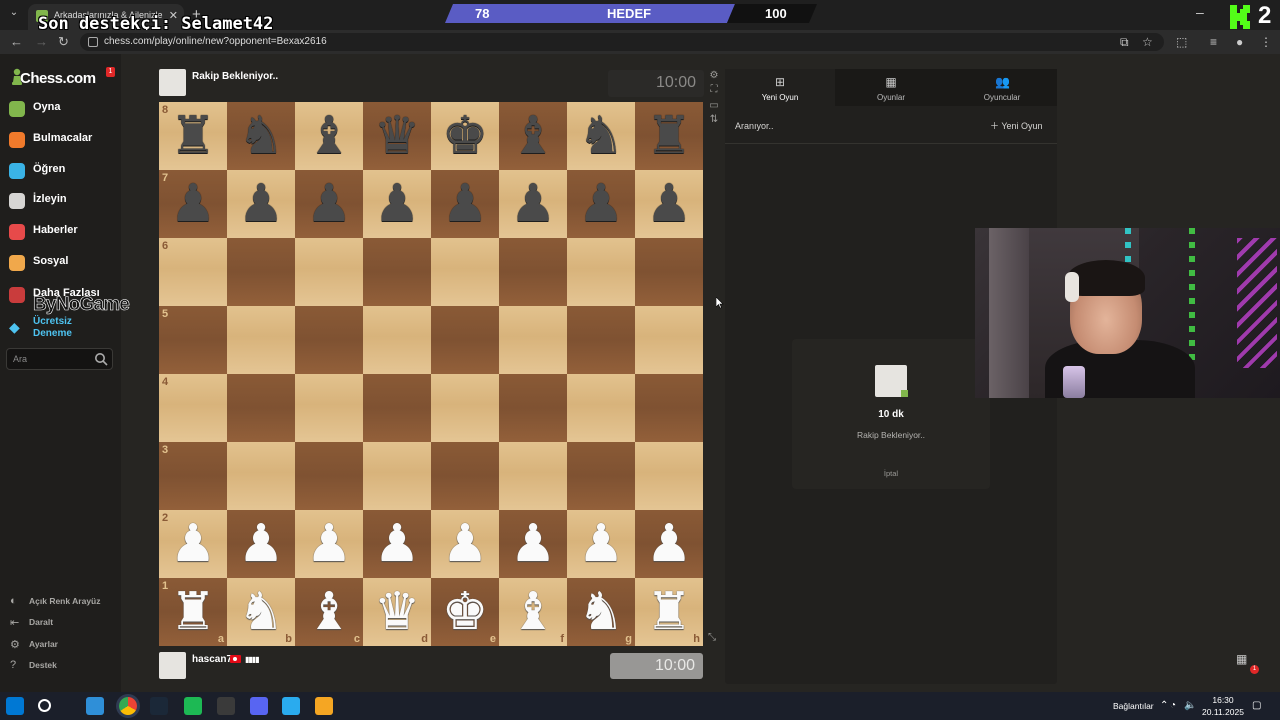 The height and width of the screenshot is (720, 1280). I want to click on white-queen-icon: ♛, so click(397, 612).